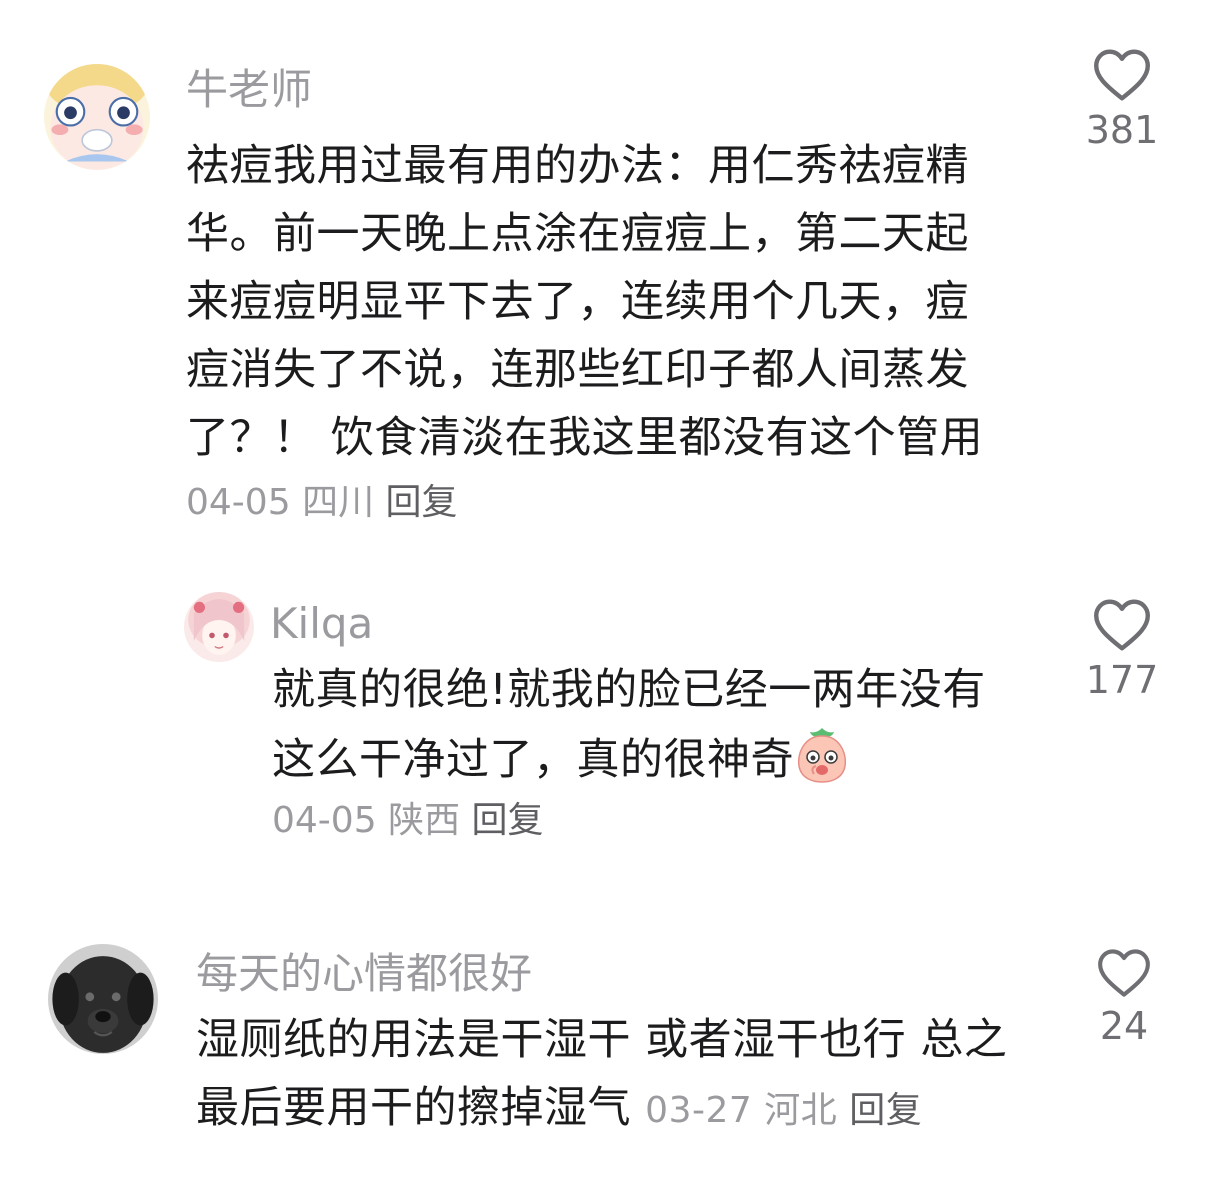 The image size is (1220, 1204). I want to click on peach-emoji-icon, so click(822, 755).